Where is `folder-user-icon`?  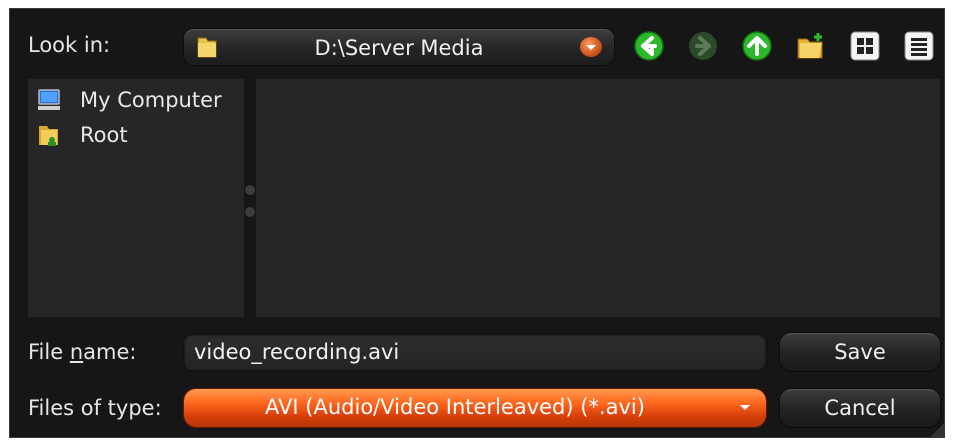 folder-user-icon is located at coordinates (48, 136).